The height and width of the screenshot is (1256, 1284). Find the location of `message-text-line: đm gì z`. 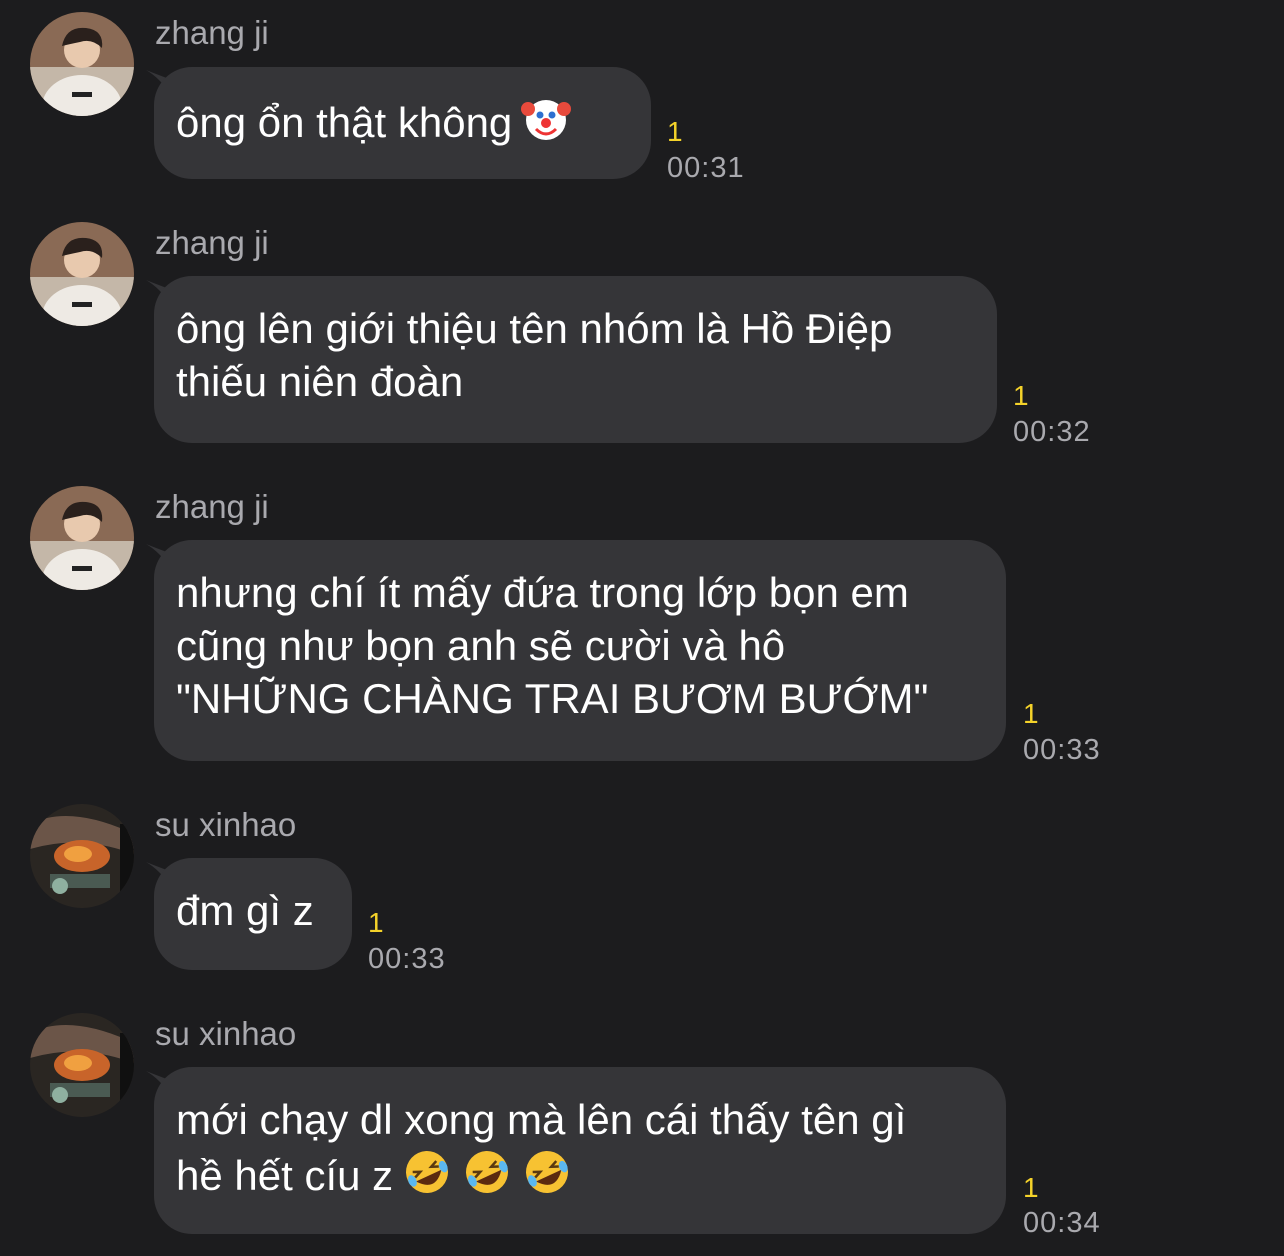

message-text-line: đm gì z is located at coordinates (245, 910).